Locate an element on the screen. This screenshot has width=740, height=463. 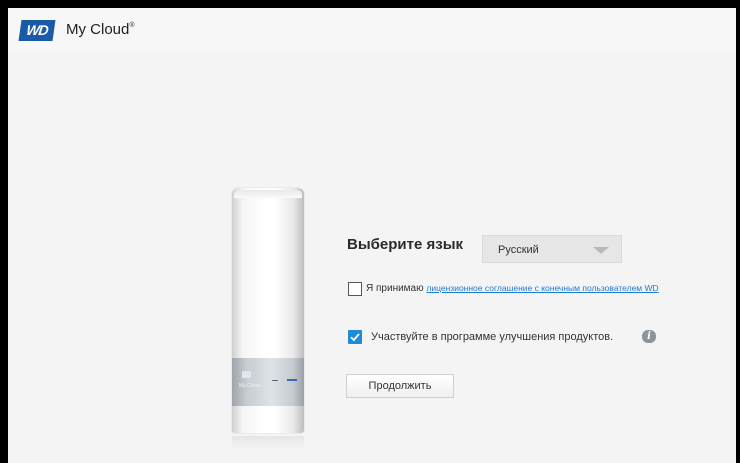
device-wd-badge is located at coordinates (246, 374).